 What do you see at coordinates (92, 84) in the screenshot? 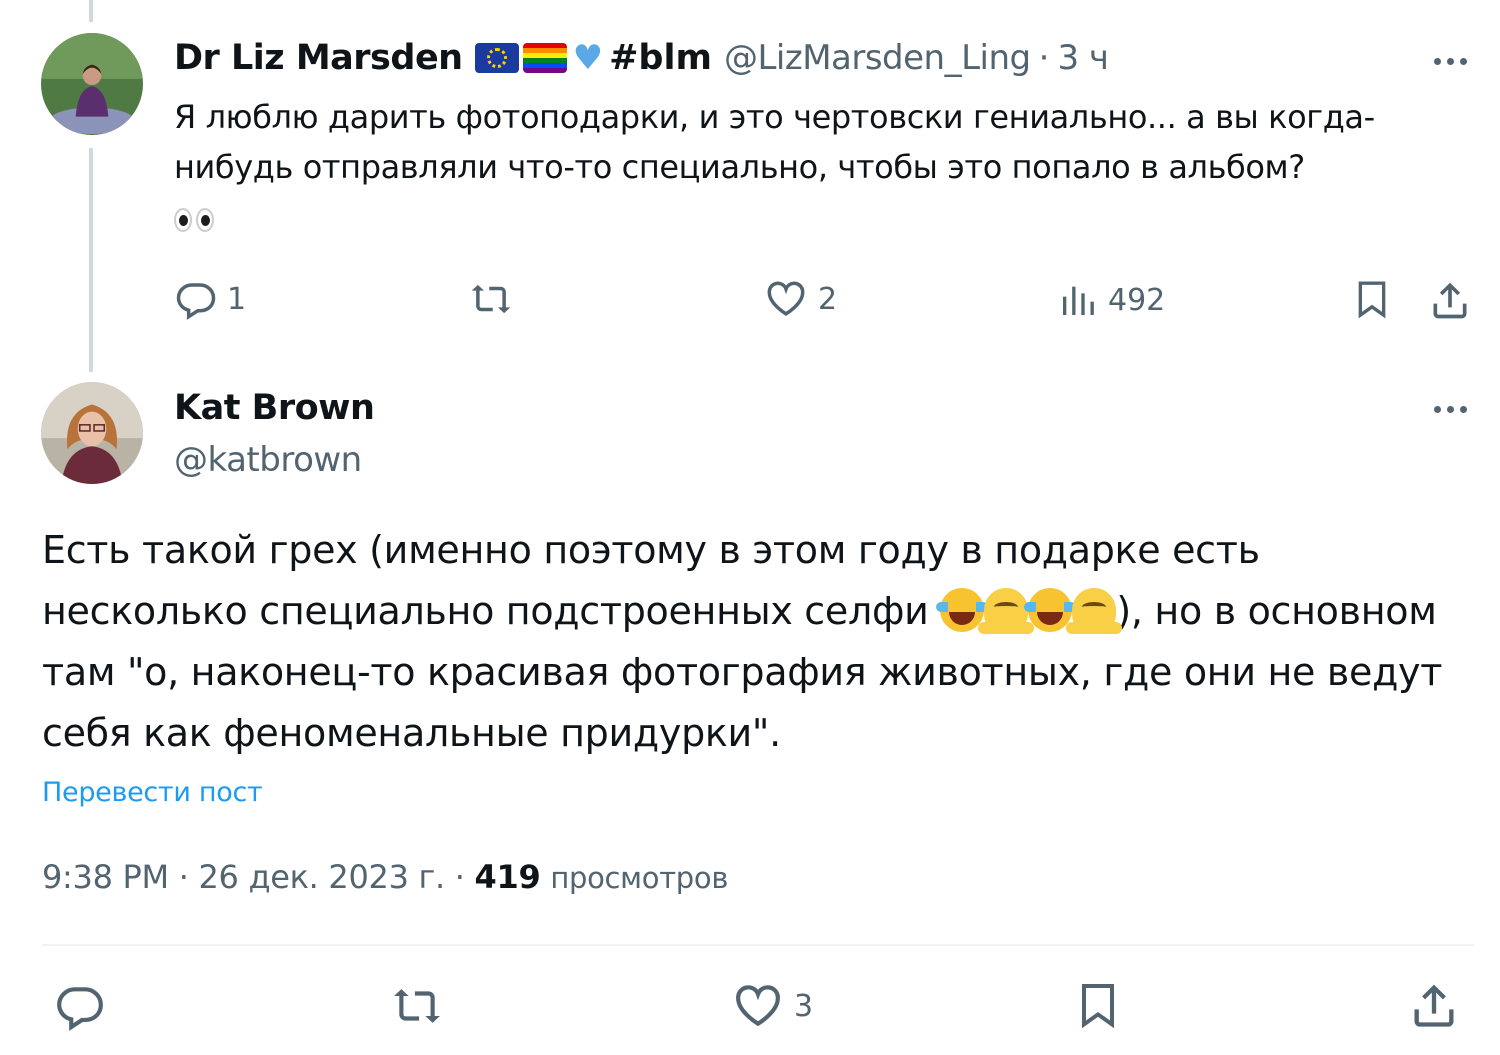
I see `avatar-liz-marsden` at bounding box center [92, 84].